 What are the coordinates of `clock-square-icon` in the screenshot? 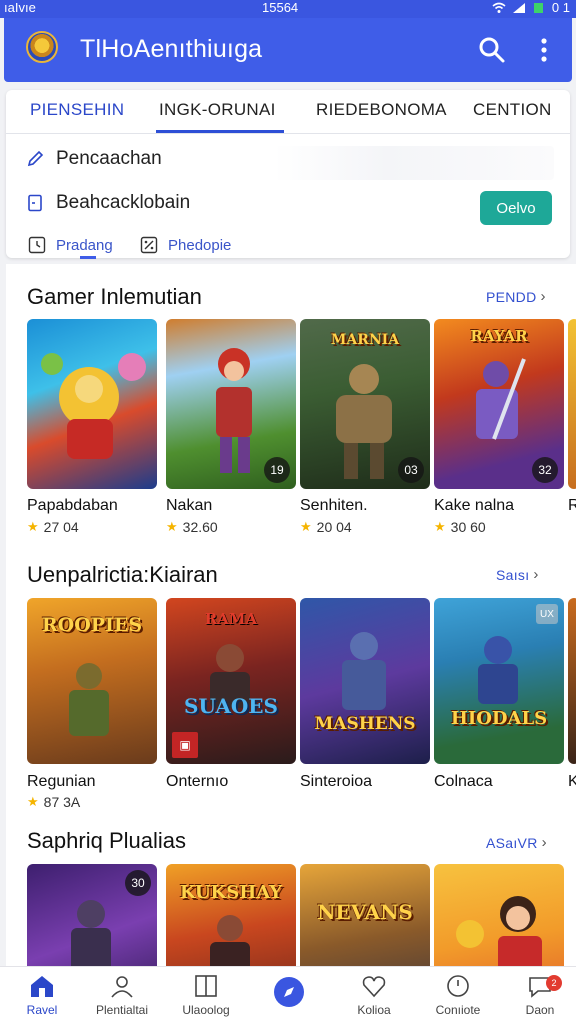 It's located at (37, 245).